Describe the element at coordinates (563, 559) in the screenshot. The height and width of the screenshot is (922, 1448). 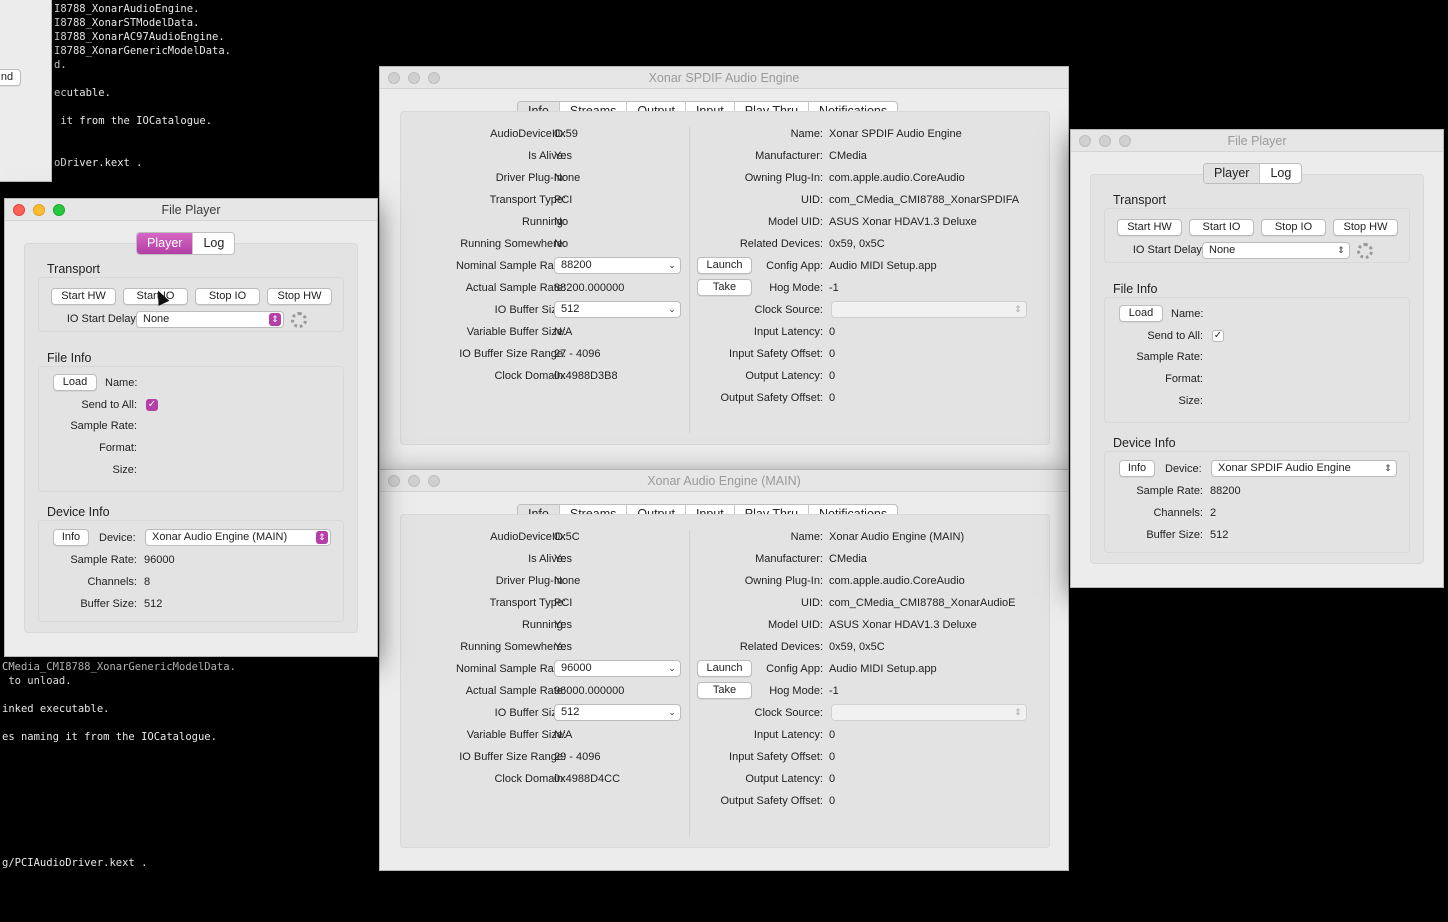
I see `is-alive-value: Yes` at that location.